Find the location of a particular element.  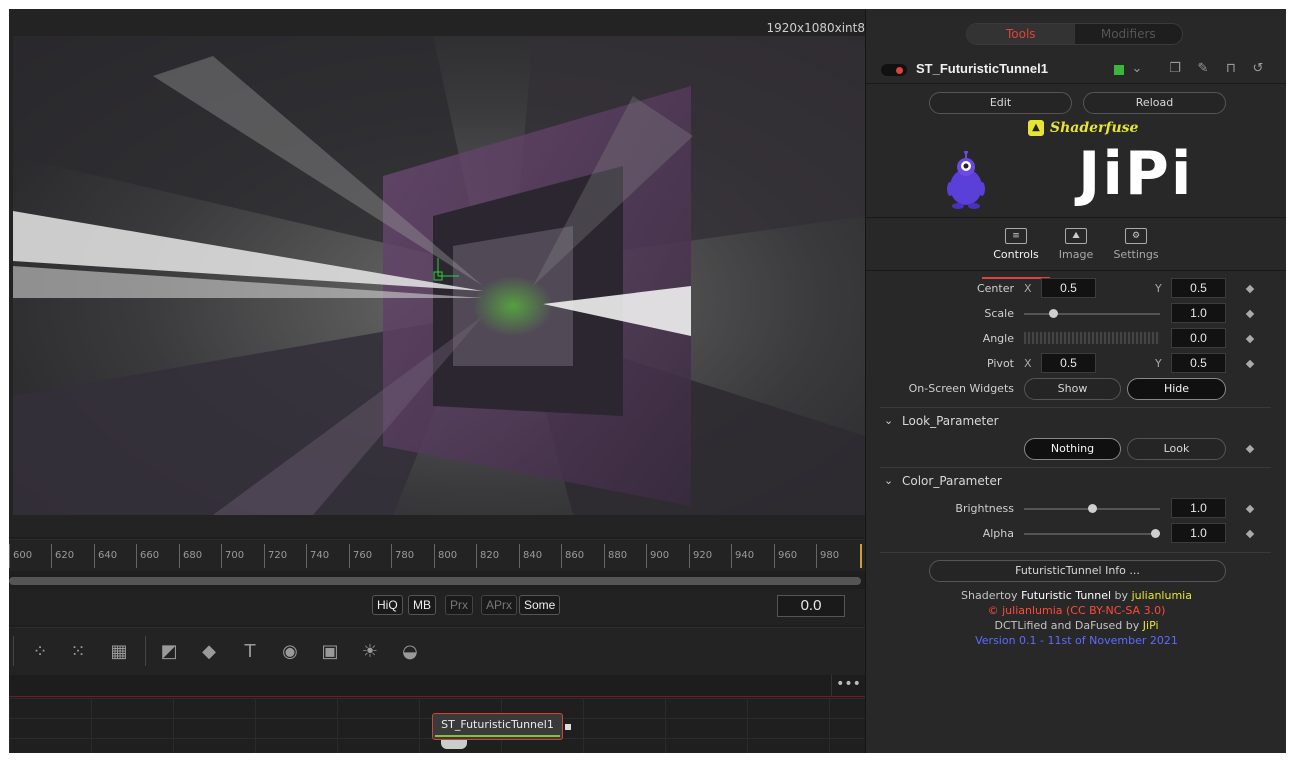

hiq-button: HiQ is located at coordinates (387, 605).